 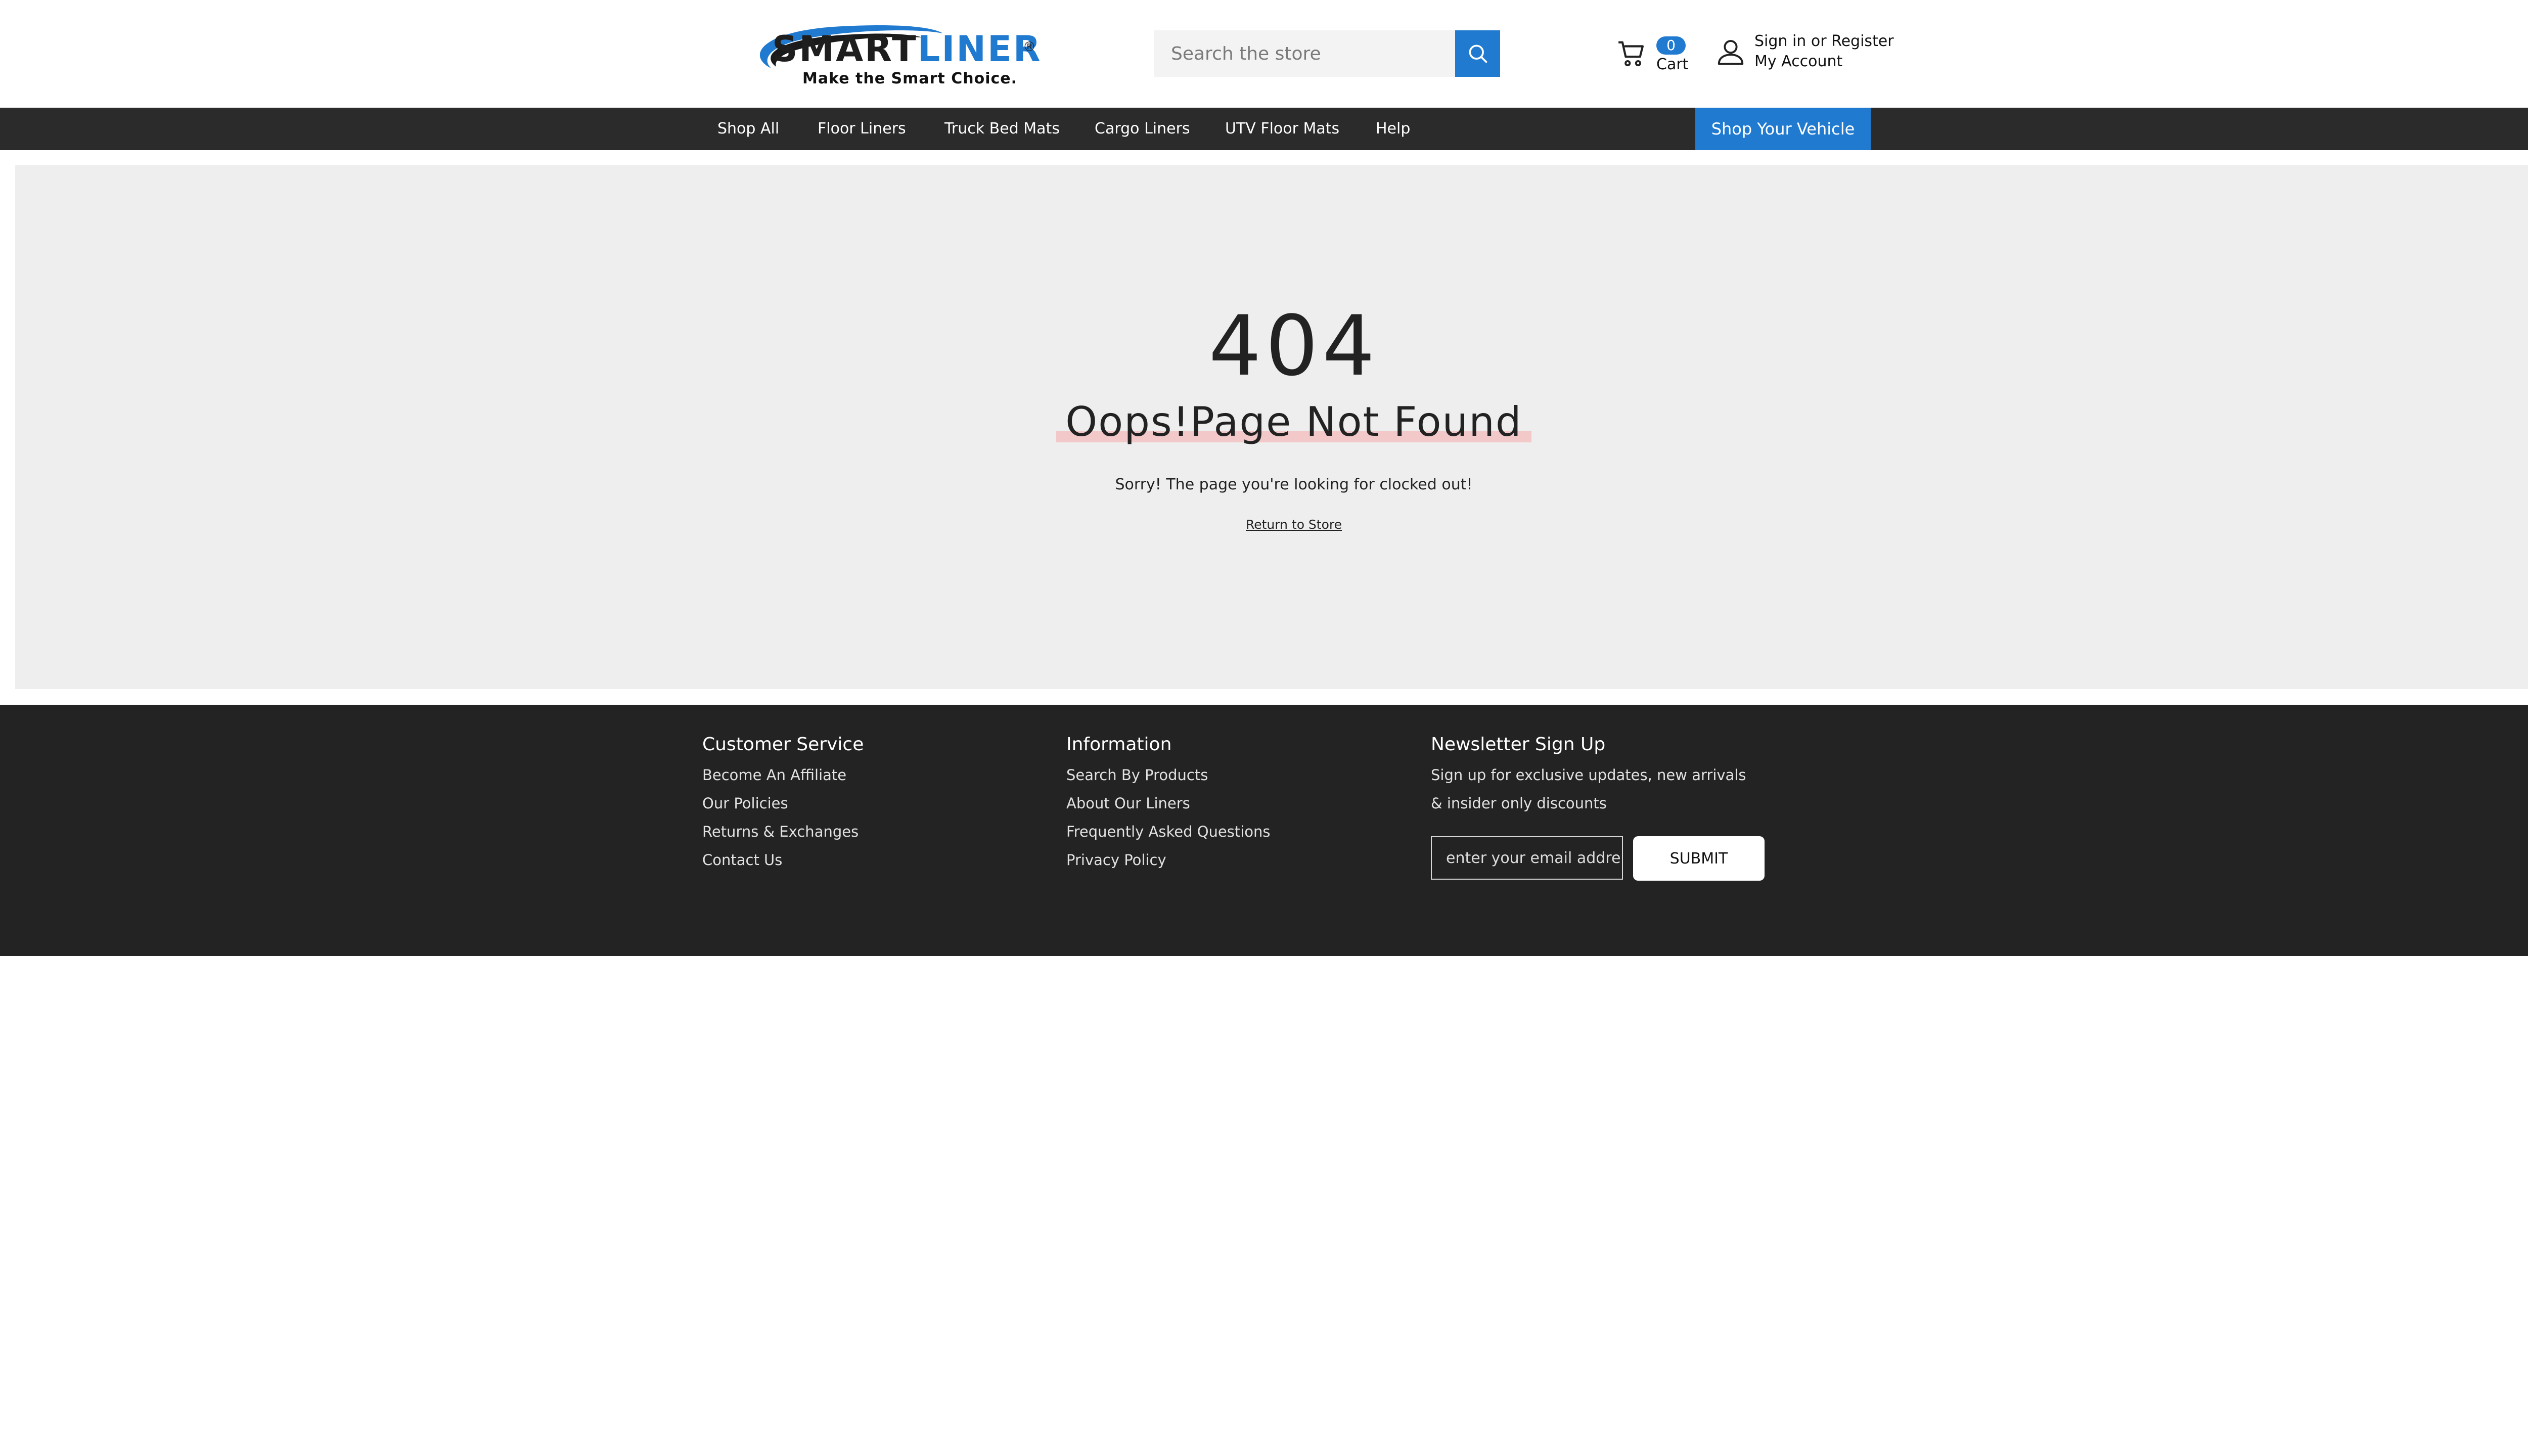 I want to click on footer-link-faq: Frequently Asked Questions, so click(x=1169, y=831).